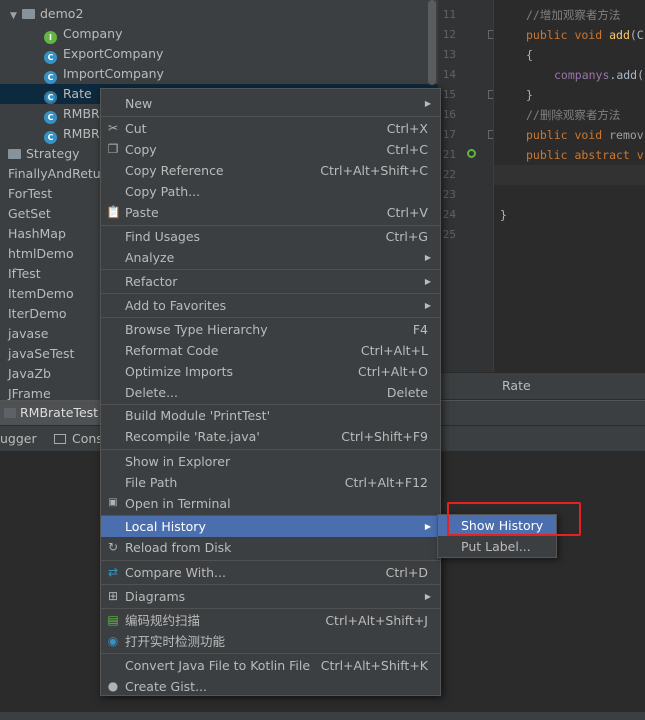 The height and width of the screenshot is (720, 645). What do you see at coordinates (10, 413) in the screenshot?
I see `run-config-icon` at bounding box center [10, 413].